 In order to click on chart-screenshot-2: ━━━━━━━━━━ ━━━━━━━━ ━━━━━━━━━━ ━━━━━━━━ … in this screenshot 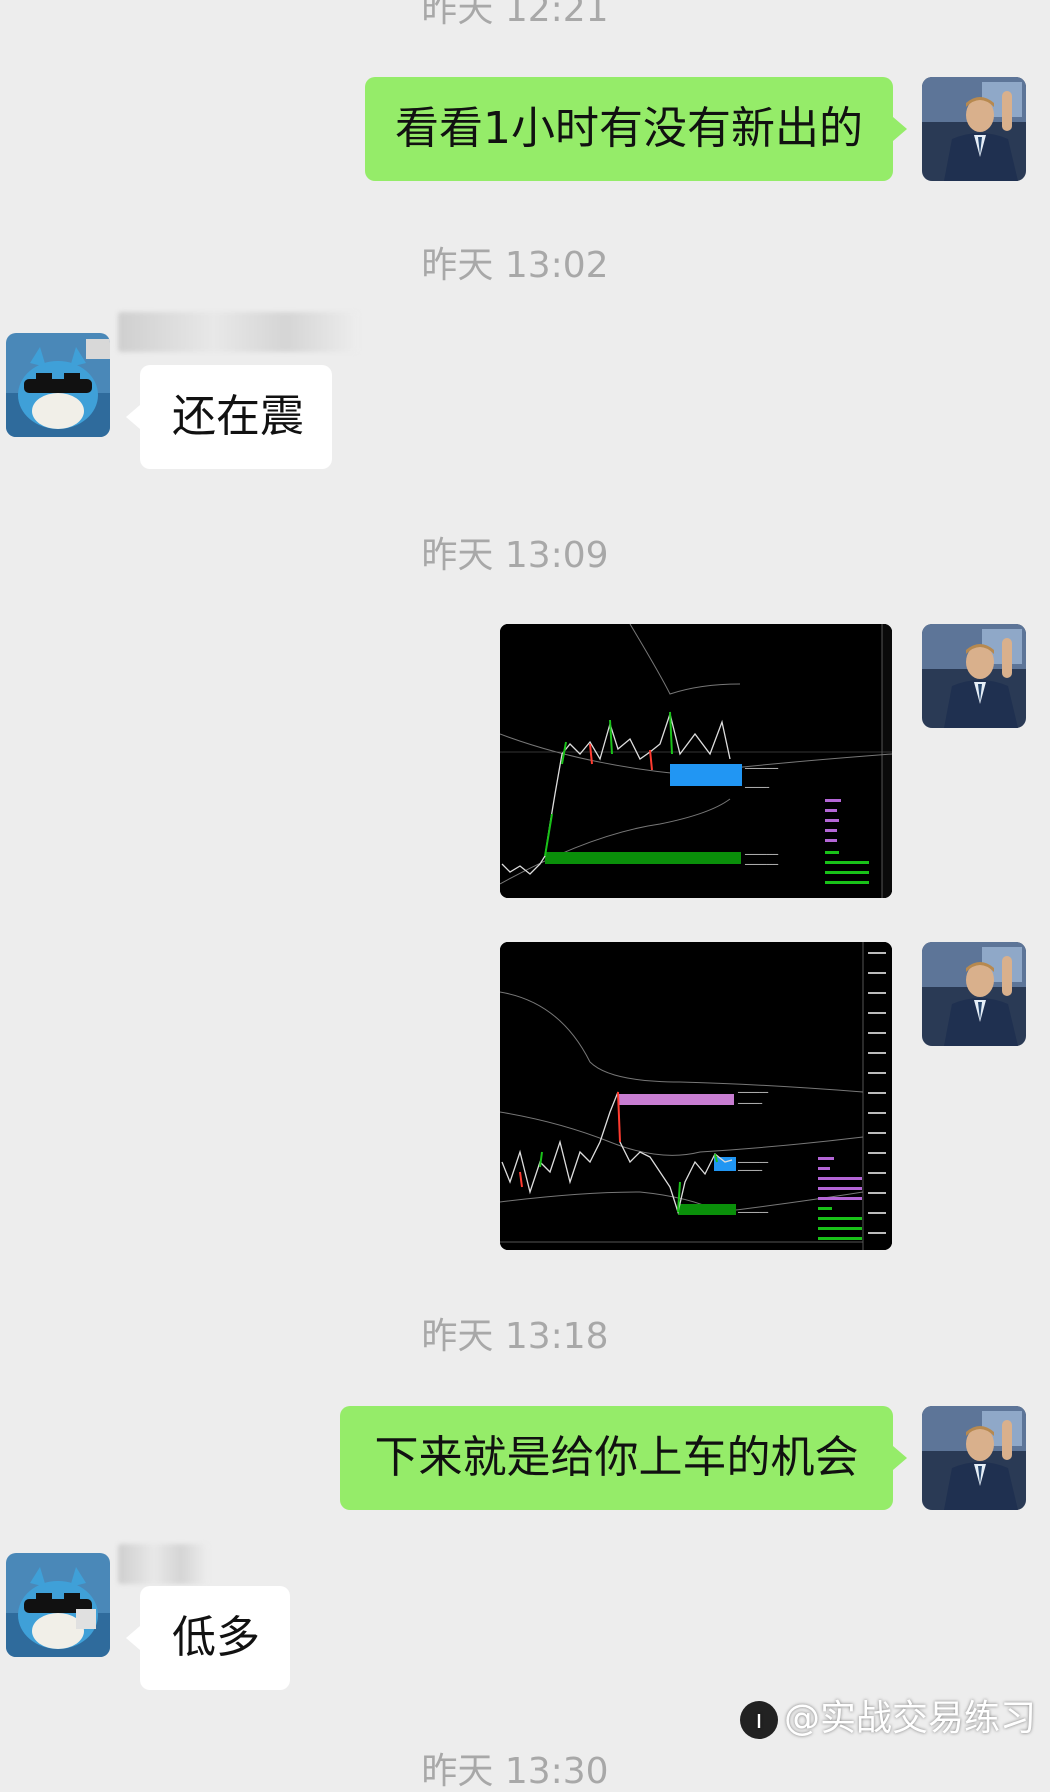, I will do `click(696, 1096)`.